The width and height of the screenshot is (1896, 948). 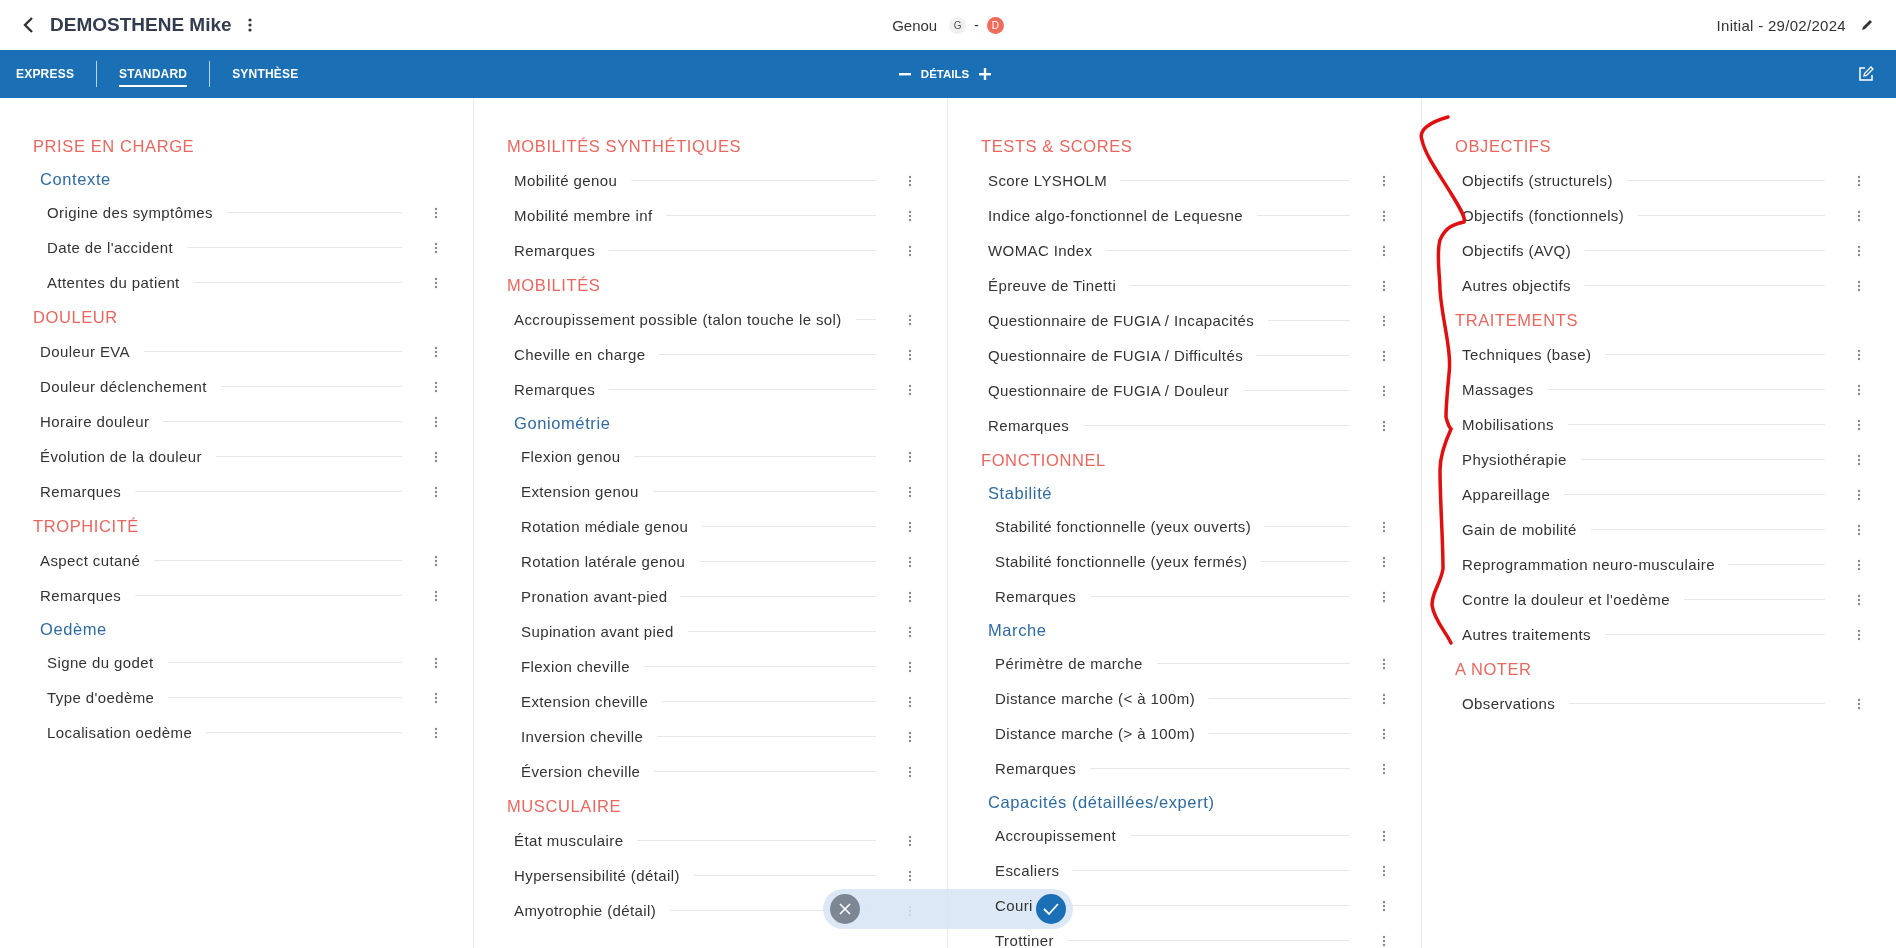 I want to click on view-tab: SYNTHÈSE, so click(x=265, y=74).